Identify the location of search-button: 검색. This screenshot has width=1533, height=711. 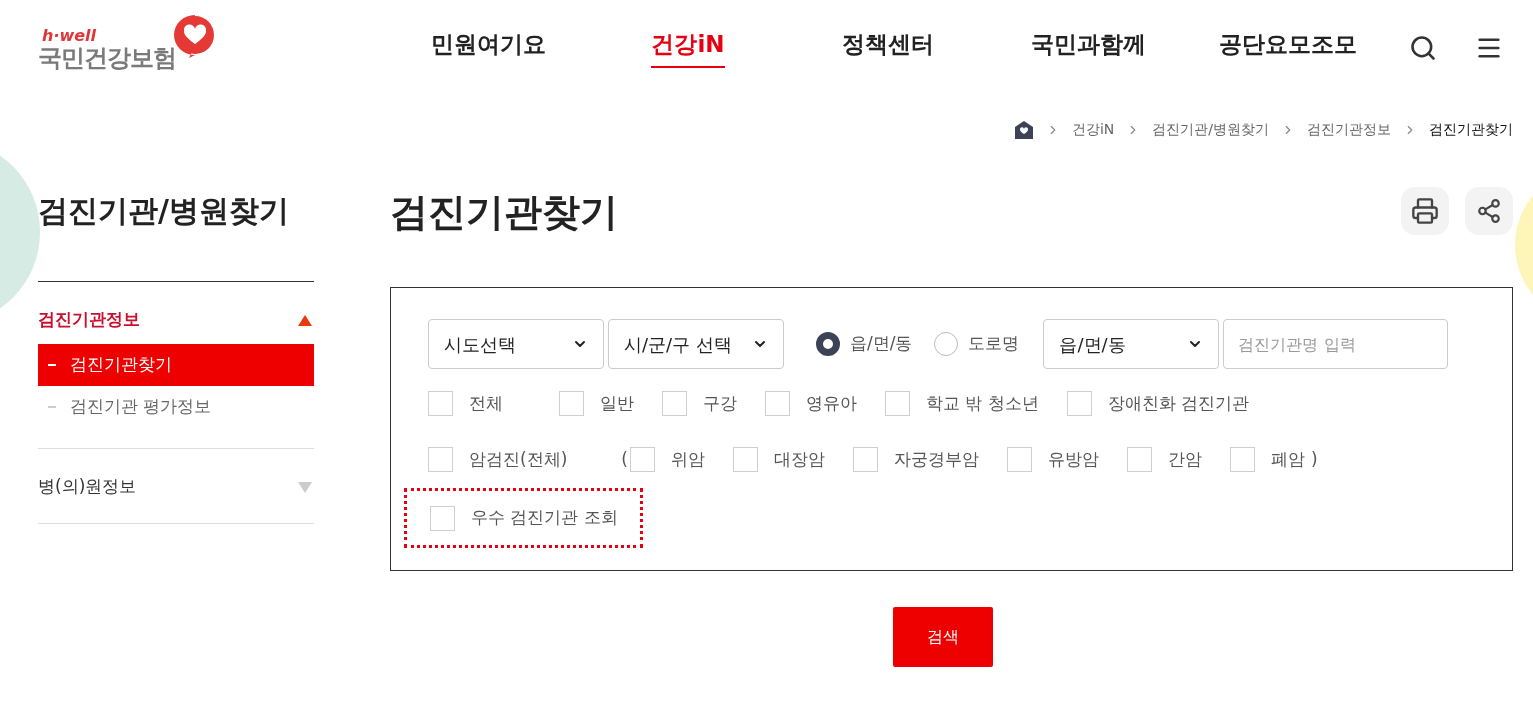
(942, 637).